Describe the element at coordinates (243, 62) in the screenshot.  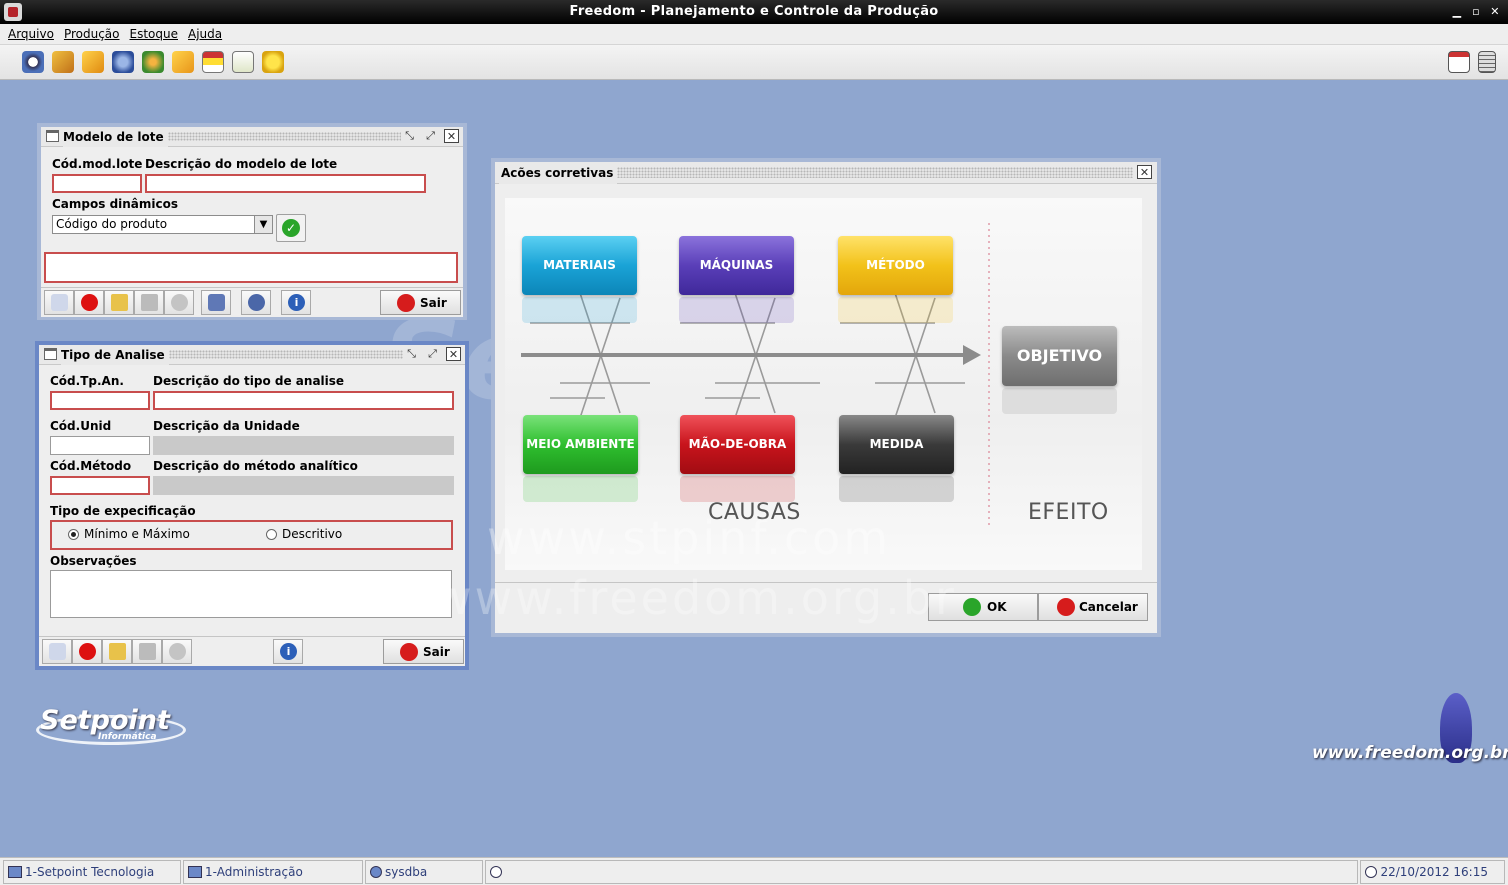
I see `checklist-icon` at that location.